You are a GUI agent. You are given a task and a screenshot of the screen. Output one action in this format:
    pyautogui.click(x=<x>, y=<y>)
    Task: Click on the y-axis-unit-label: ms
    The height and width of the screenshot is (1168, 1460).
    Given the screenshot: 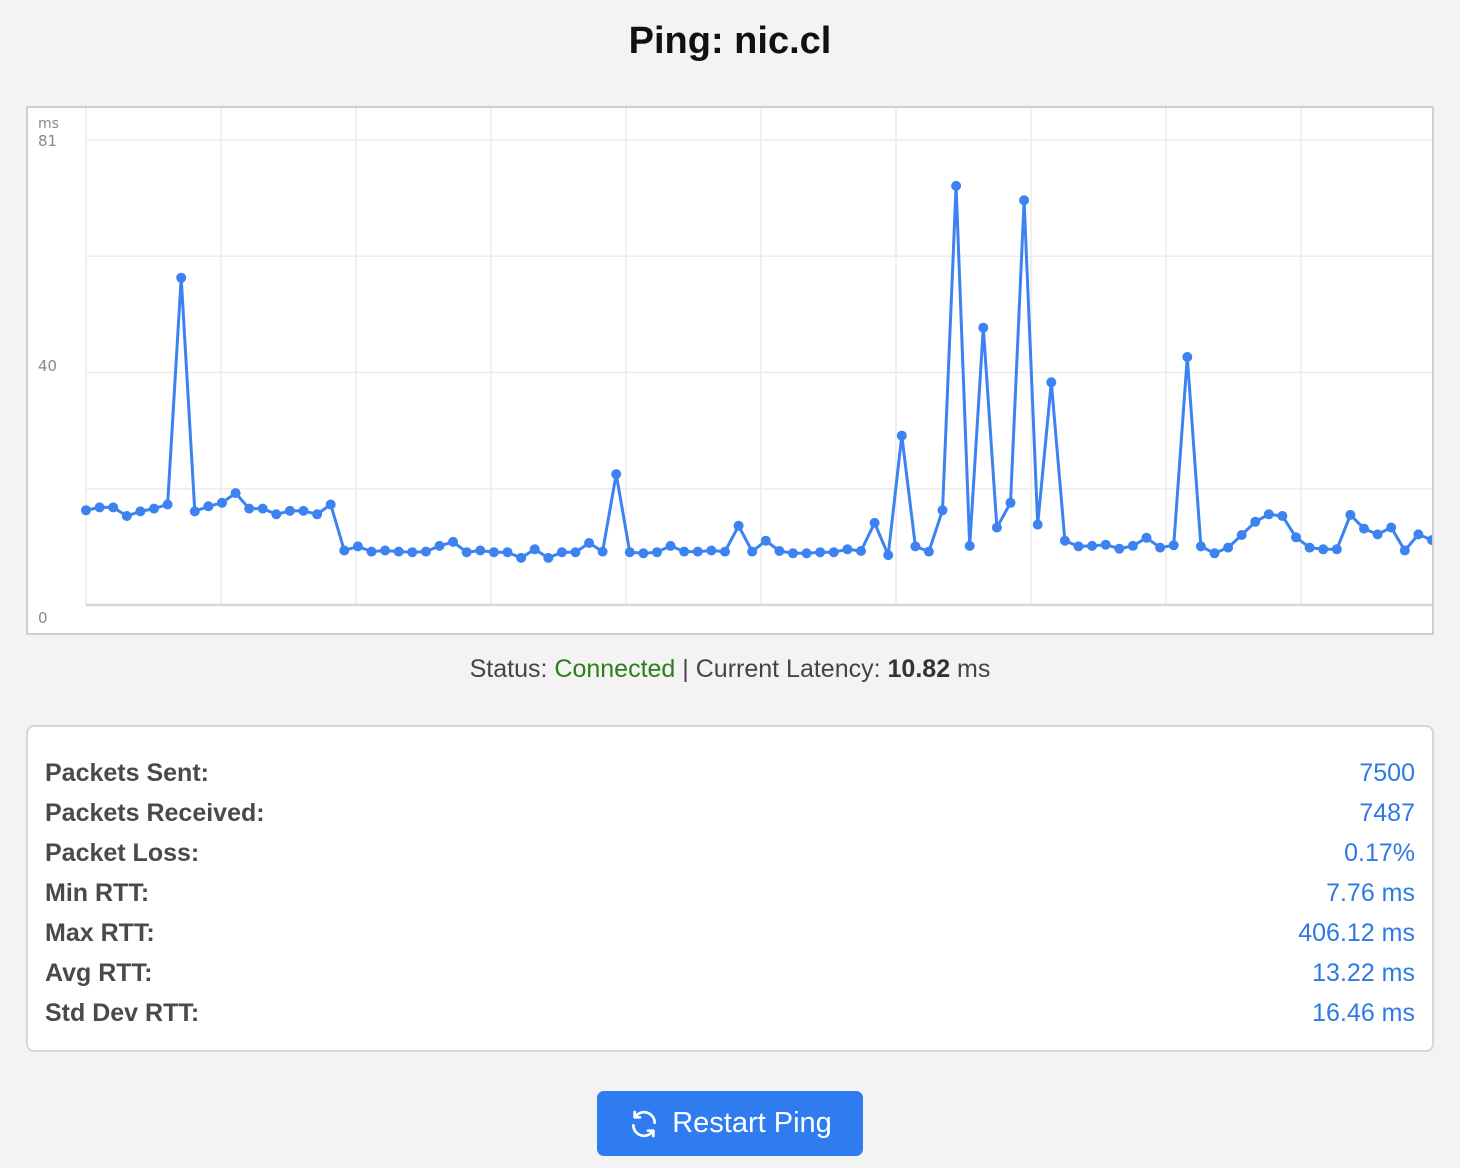 What is the action you would take?
    pyautogui.click(x=48, y=124)
    